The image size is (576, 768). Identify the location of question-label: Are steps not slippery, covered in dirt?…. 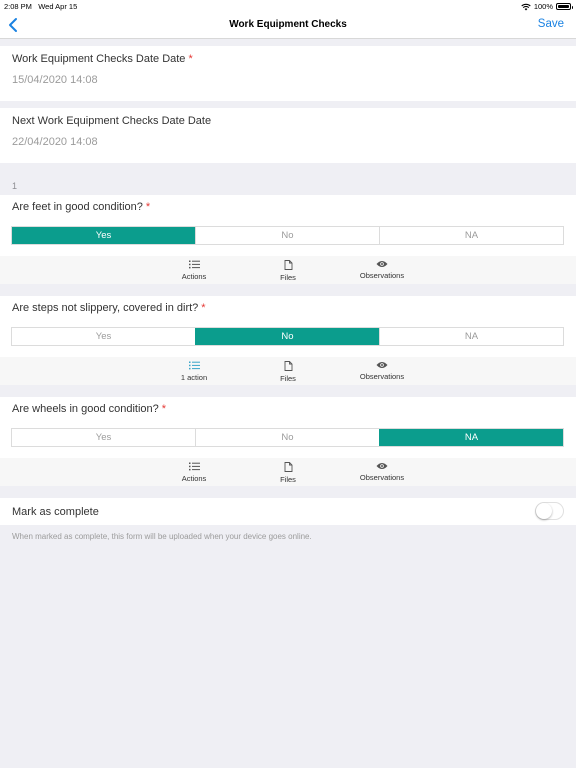
(109, 308).